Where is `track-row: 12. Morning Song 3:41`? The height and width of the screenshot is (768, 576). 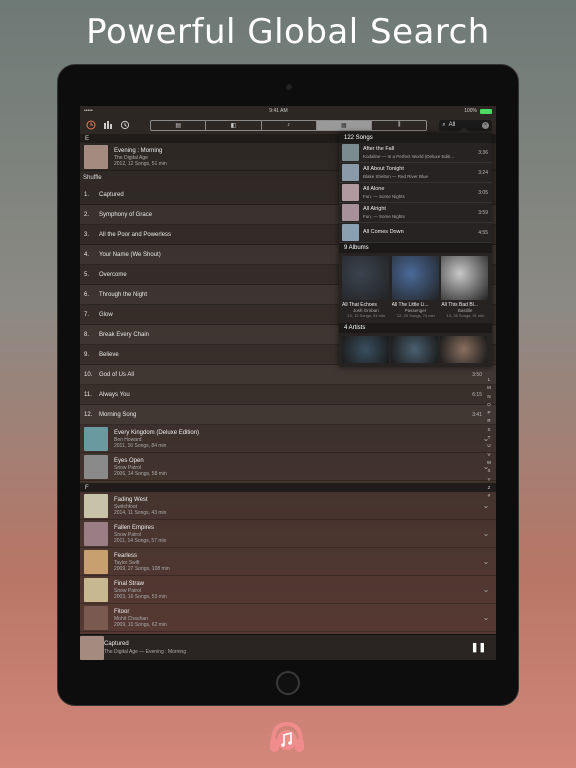
track-row: 12. Morning Song 3:41 is located at coordinates (288, 415).